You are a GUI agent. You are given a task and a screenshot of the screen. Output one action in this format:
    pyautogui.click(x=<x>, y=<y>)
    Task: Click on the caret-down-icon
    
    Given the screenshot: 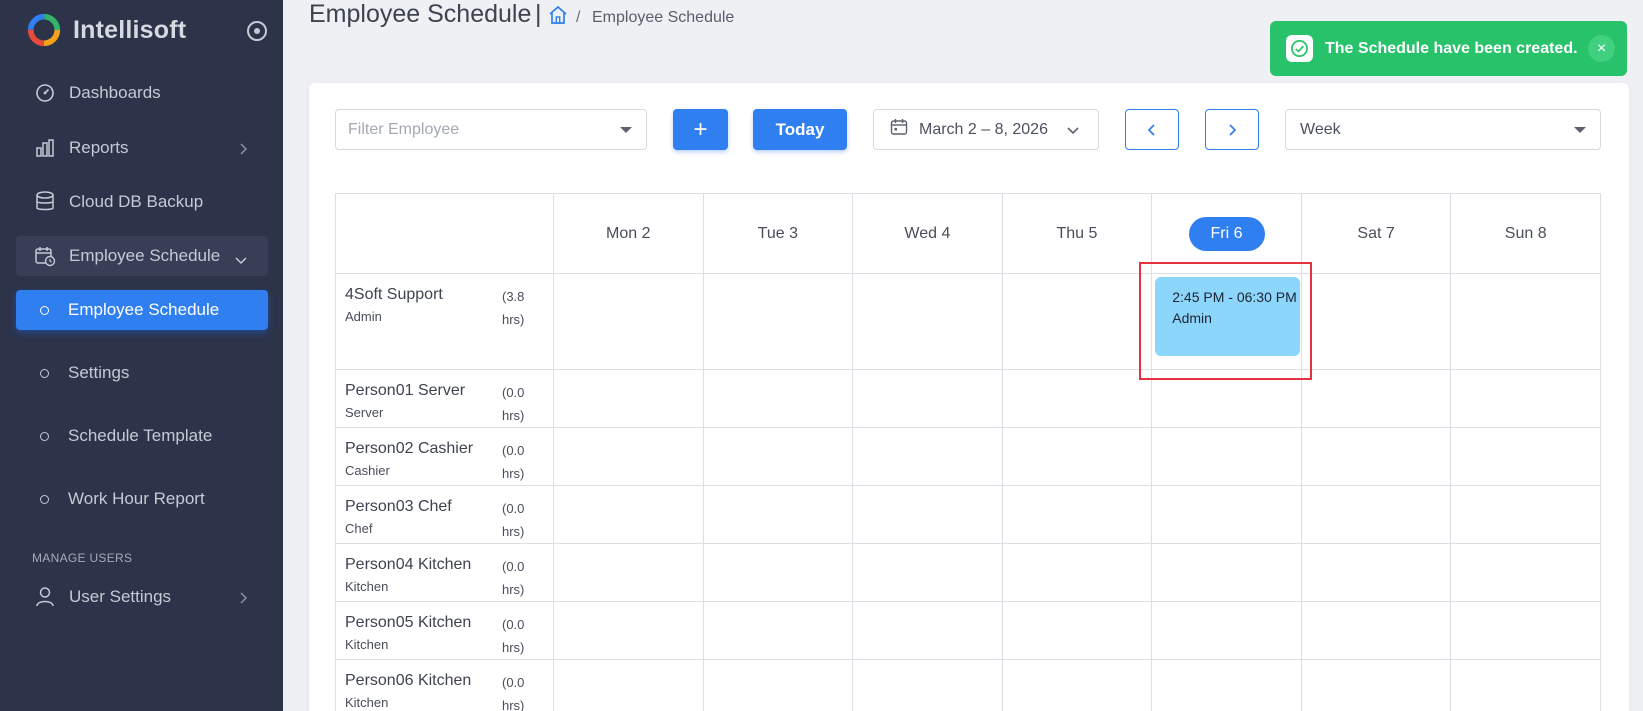 What is the action you would take?
    pyautogui.click(x=1580, y=130)
    